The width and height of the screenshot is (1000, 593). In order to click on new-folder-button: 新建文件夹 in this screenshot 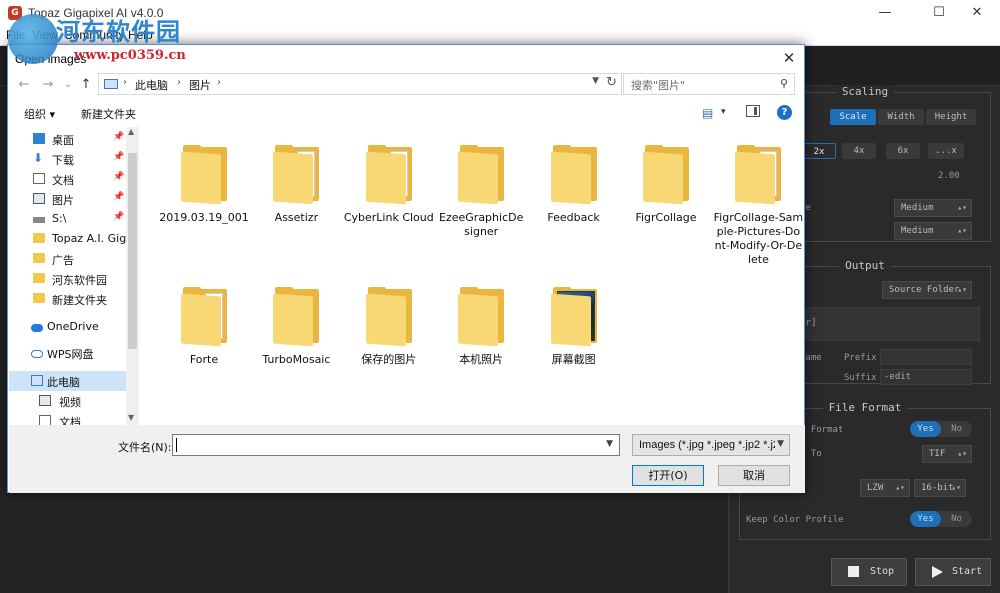, I will do `click(108, 114)`.